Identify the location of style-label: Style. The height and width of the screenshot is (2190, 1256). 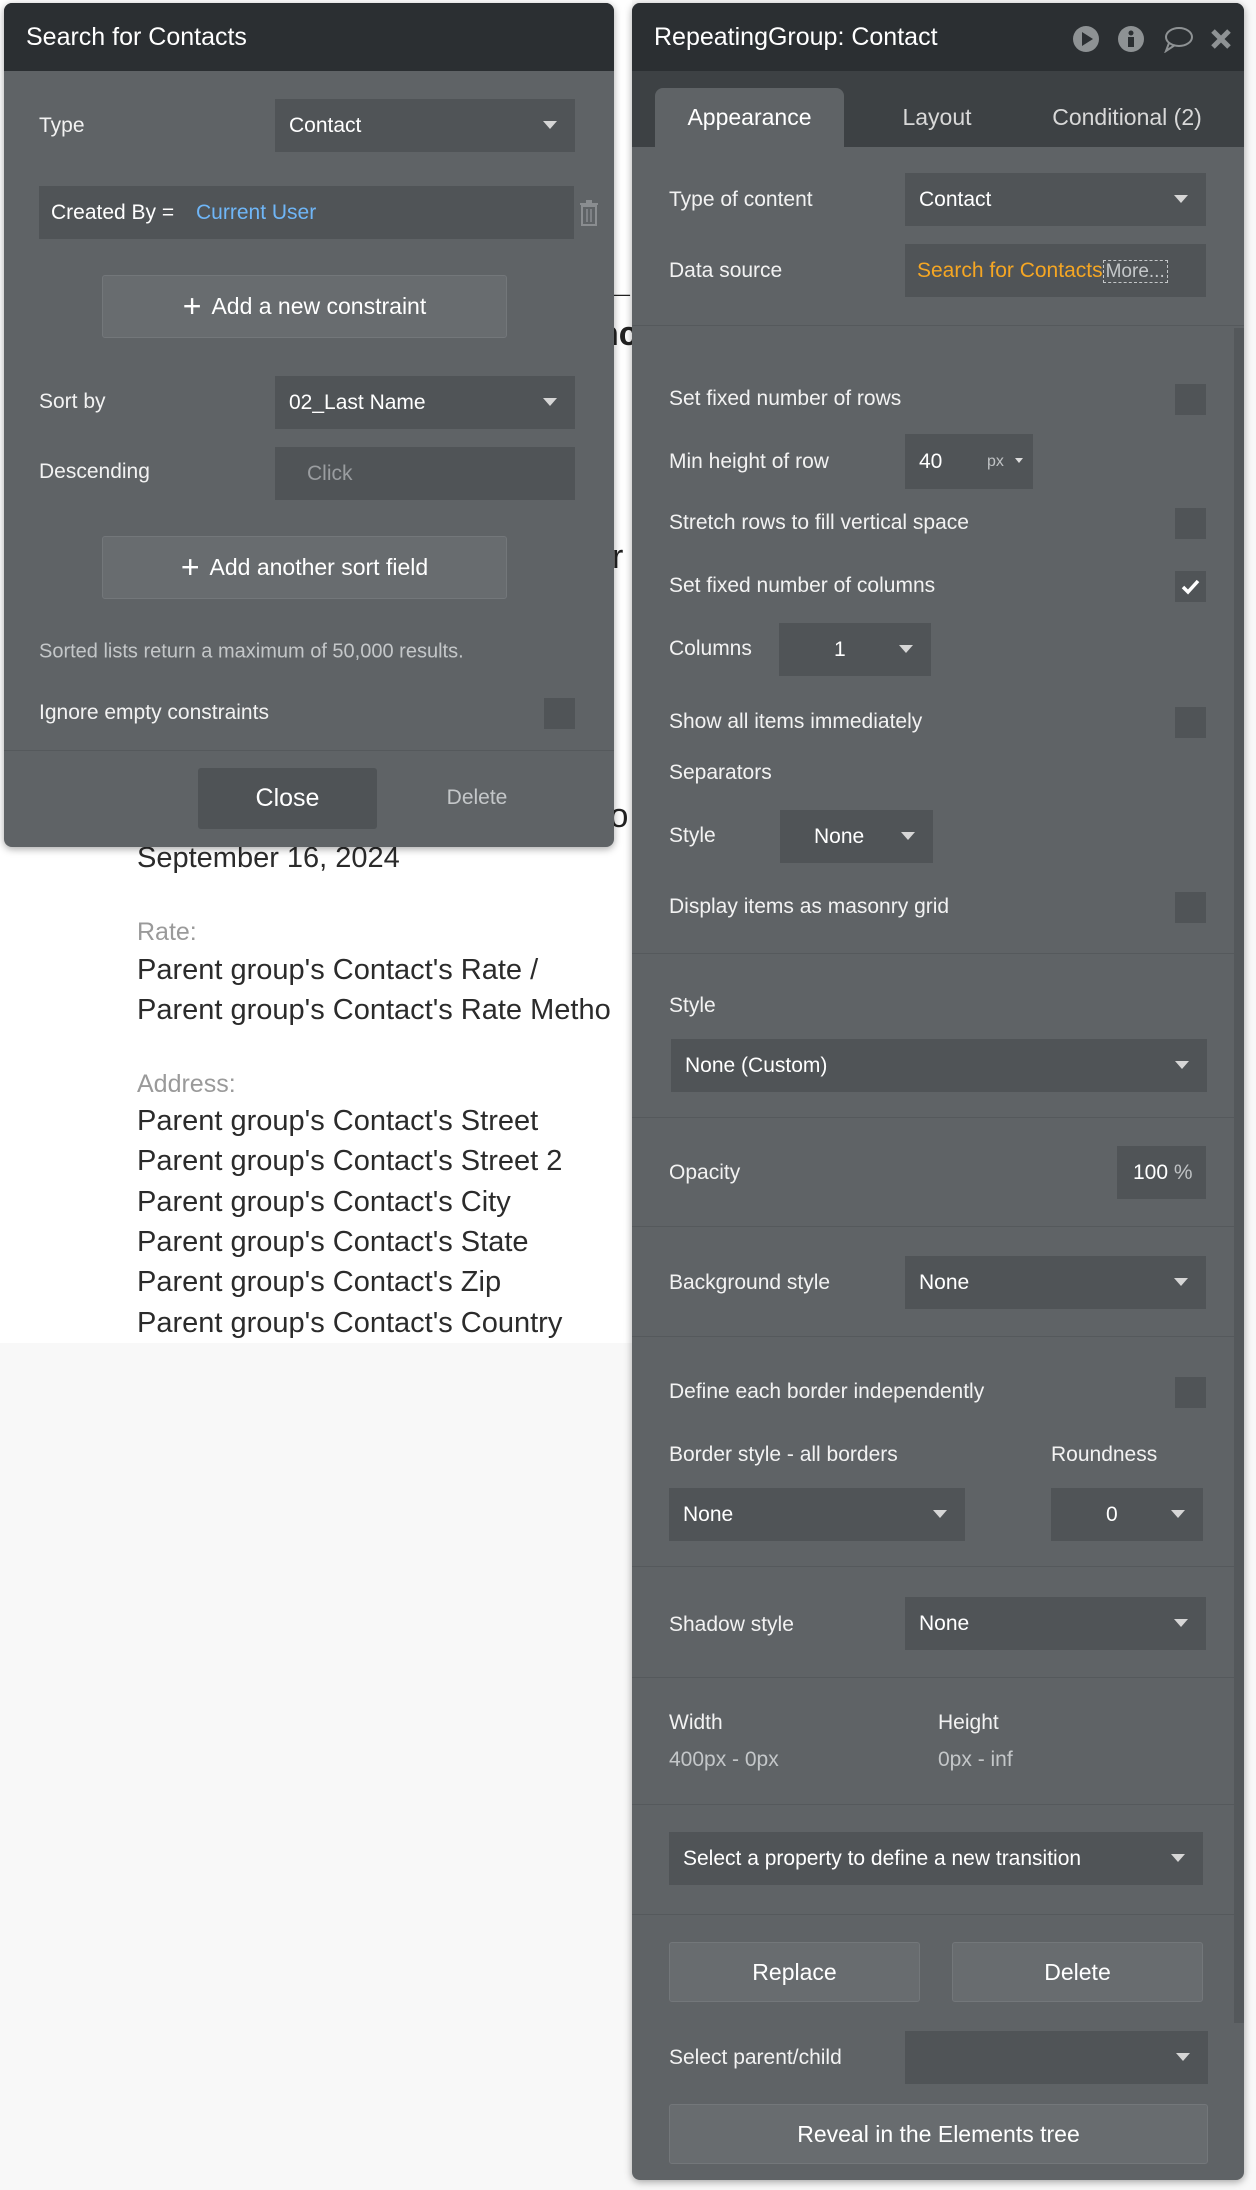
(692, 1005).